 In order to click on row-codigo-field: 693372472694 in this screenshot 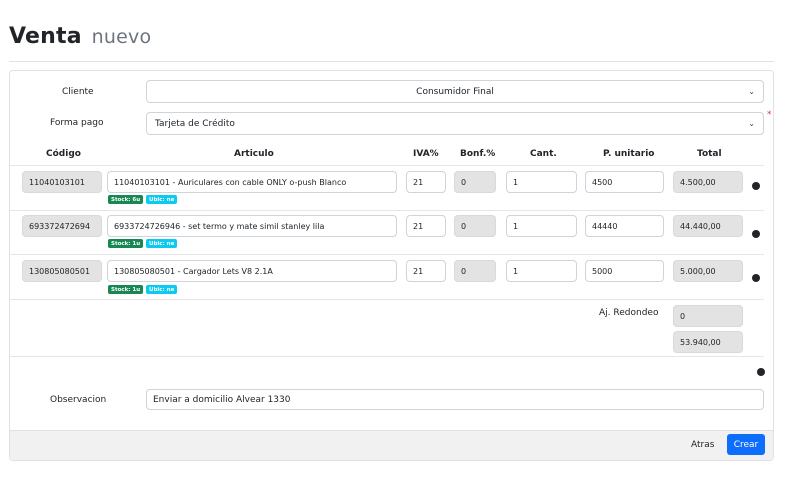, I will do `click(62, 226)`.